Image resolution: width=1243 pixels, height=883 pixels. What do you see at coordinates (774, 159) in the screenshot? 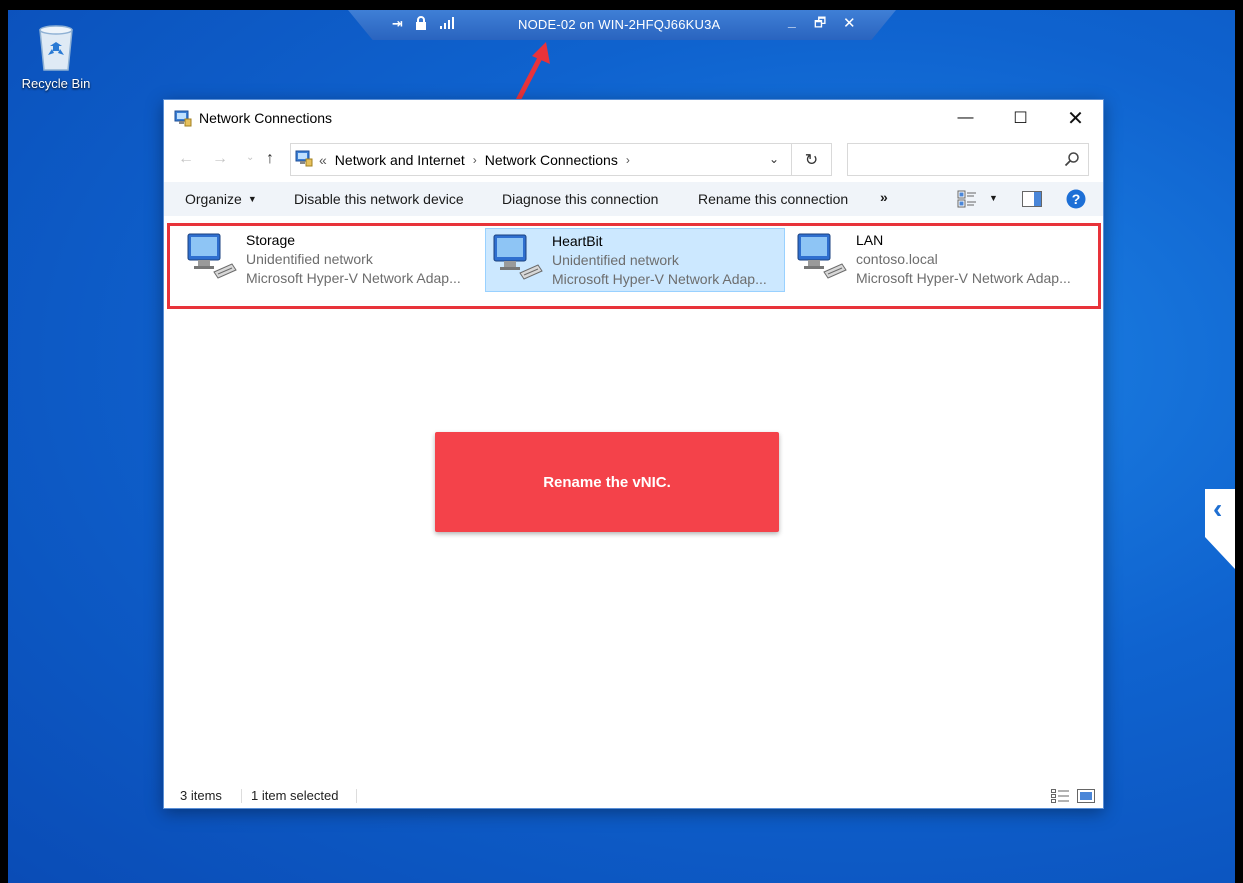
I see `address-dropdown-icon: ⌄` at bounding box center [774, 159].